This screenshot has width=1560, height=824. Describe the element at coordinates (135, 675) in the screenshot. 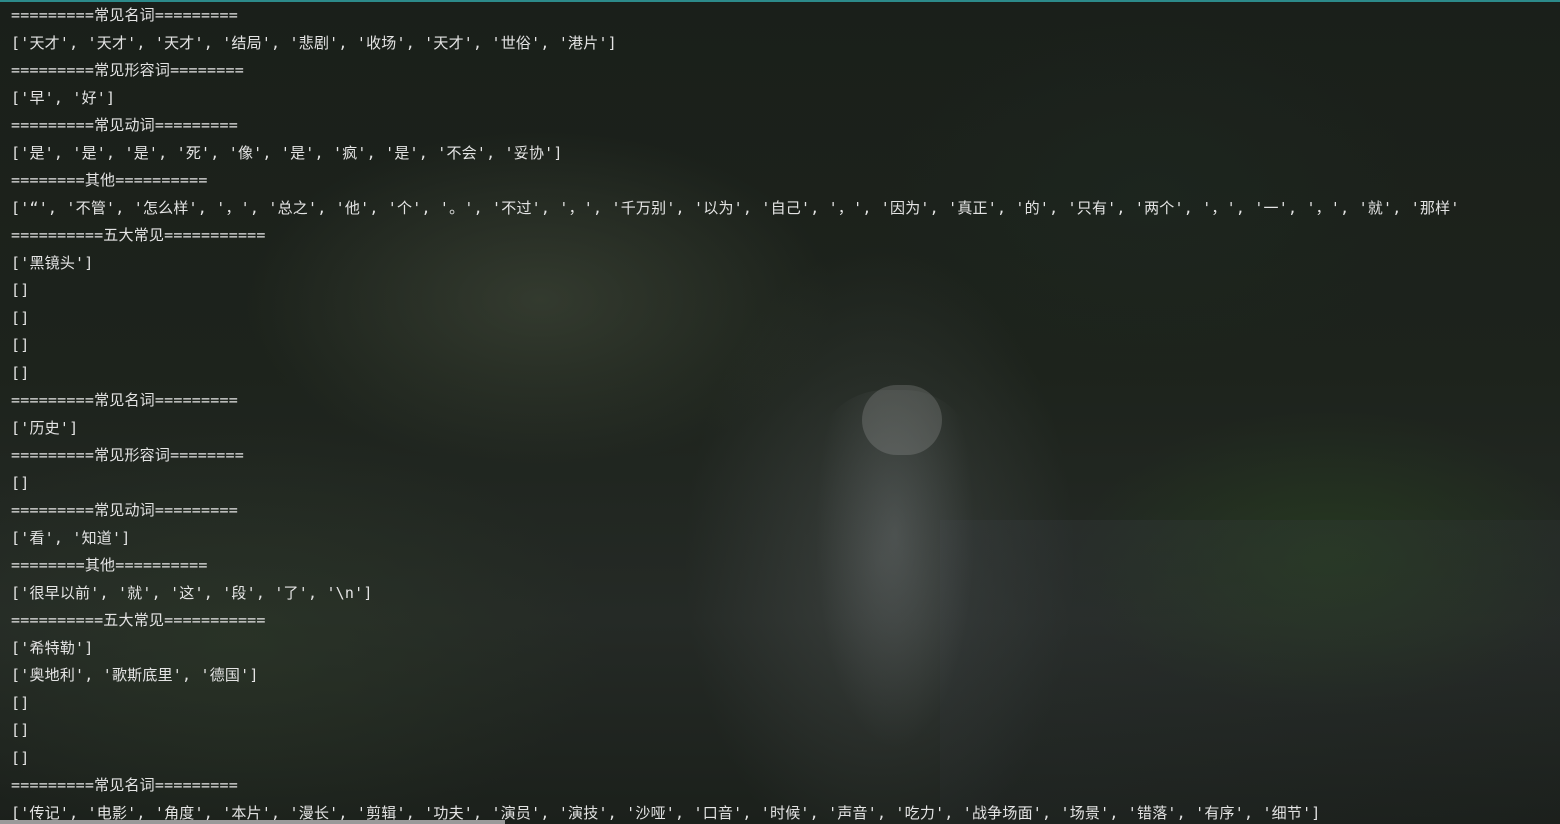

I see `output-line: ['奥地利', '歌斯底里', '德国']` at that location.